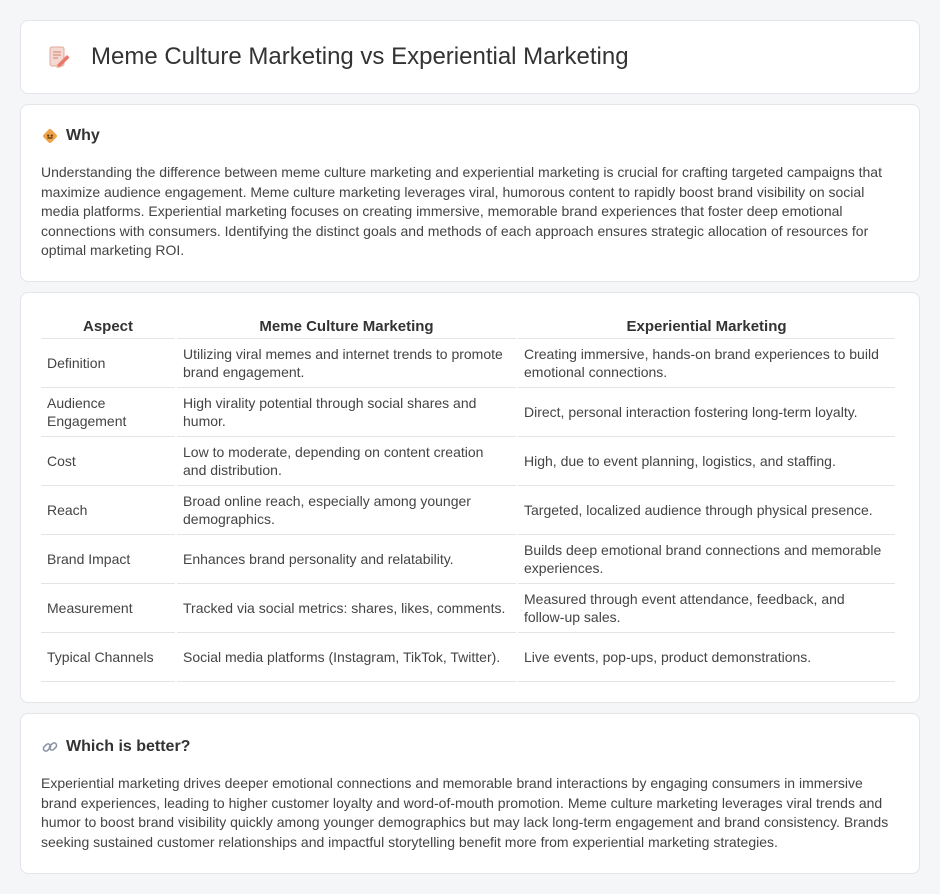 This screenshot has width=940, height=894. I want to click on link-icon, so click(50, 747).